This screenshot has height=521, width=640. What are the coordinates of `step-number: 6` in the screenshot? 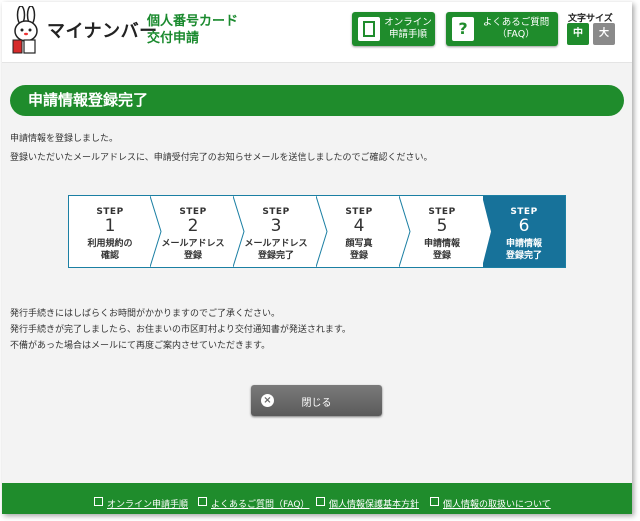 It's located at (524, 226).